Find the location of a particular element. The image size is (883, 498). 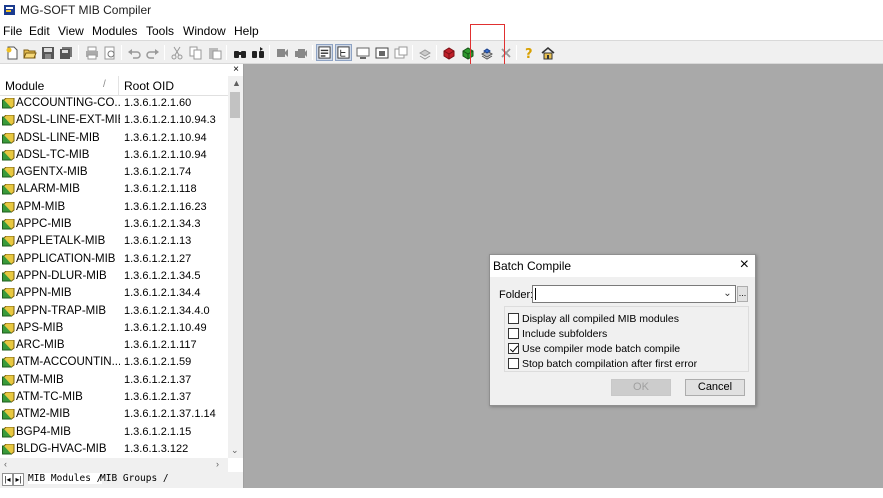

close-icon: × is located at coordinates (744, 265).